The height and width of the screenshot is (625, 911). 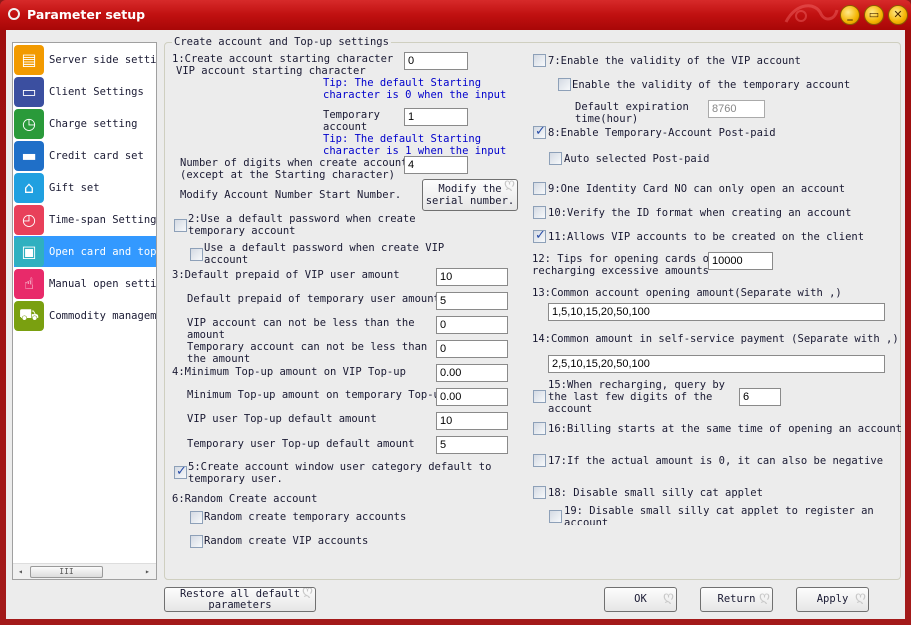 What do you see at coordinates (874, 15) in the screenshot?
I see `maximize-button: ▭` at bounding box center [874, 15].